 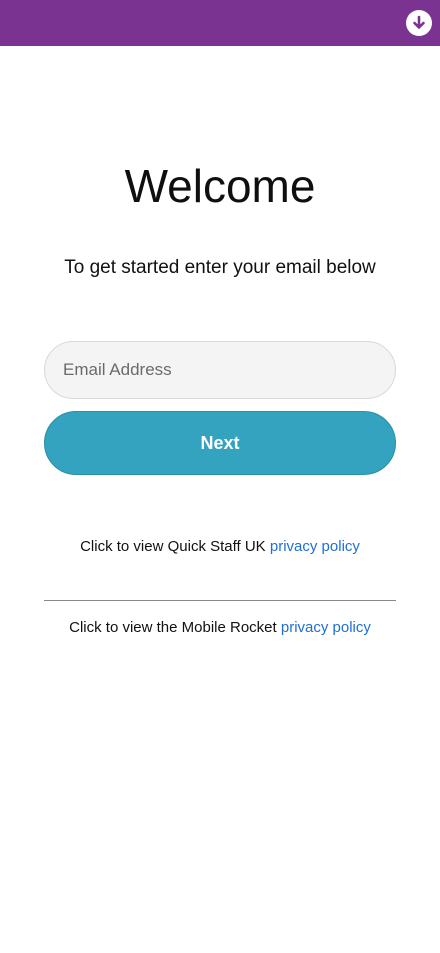 What do you see at coordinates (326, 627) in the screenshot?
I see `mobile-rocket-privacy-policy-link: privacy policy` at bounding box center [326, 627].